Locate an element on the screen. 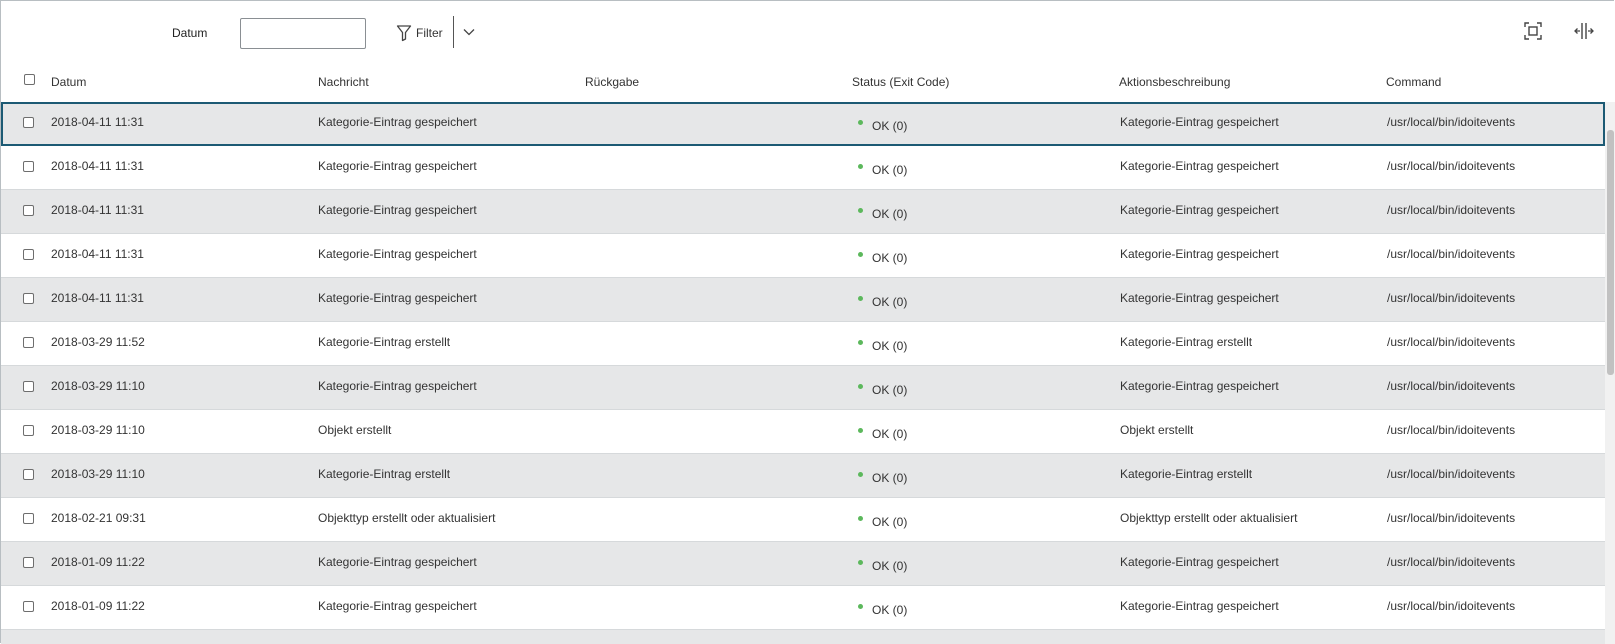 This screenshot has height=644, width=1615. scrollbar-thumb is located at coordinates (1610, 252).